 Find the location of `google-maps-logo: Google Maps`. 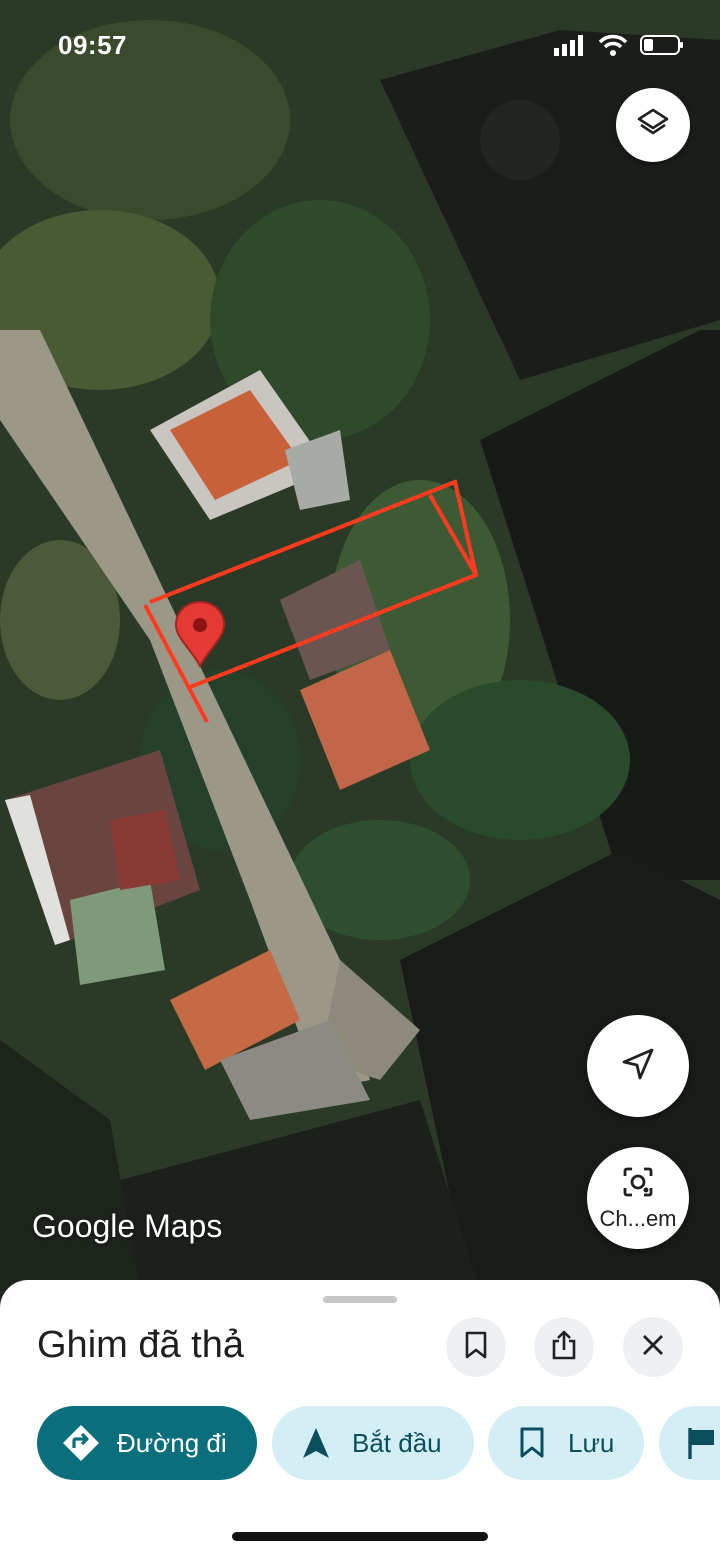

google-maps-logo: Google Maps is located at coordinates (127, 1226).